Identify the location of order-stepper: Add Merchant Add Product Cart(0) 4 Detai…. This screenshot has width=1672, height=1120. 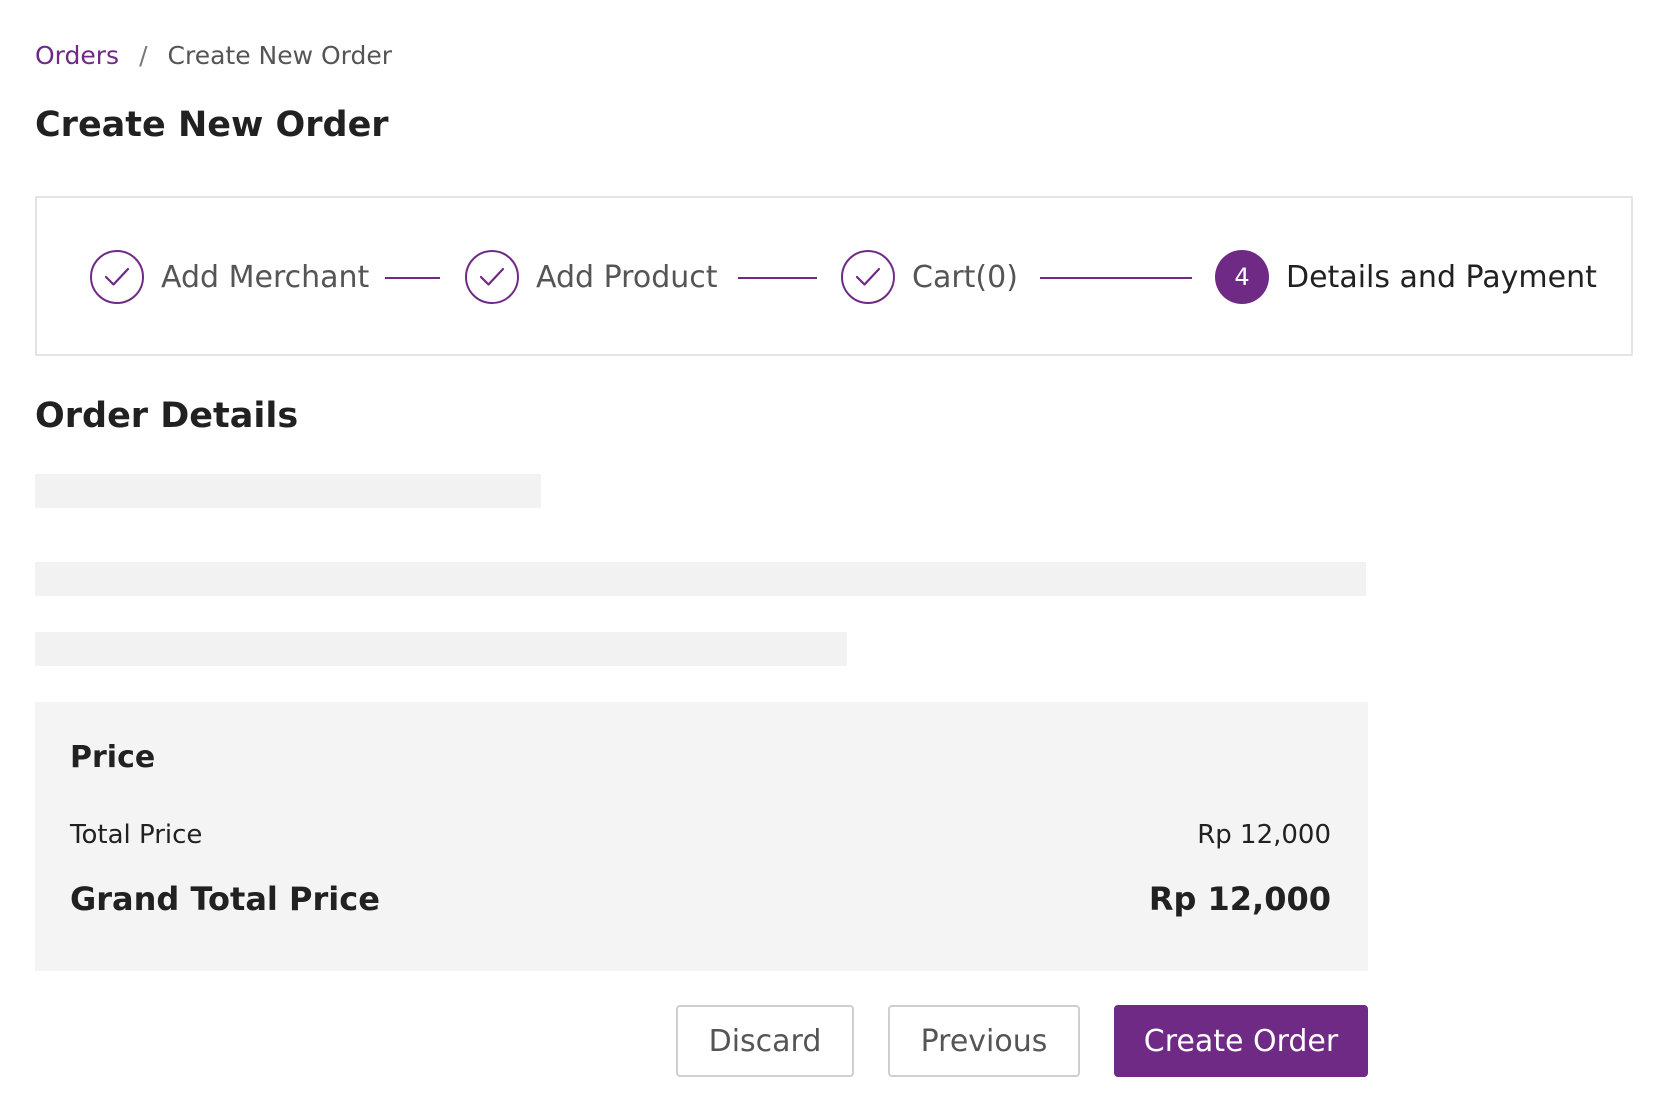
(834, 276).